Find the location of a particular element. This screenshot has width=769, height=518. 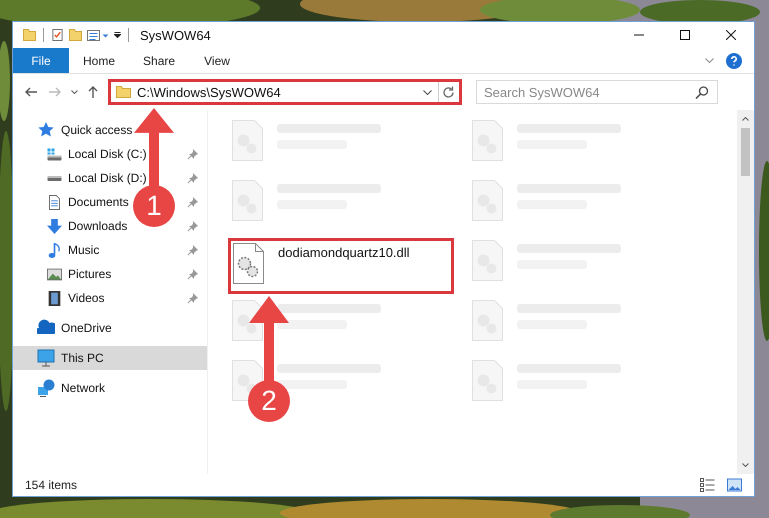

scroll-thumb is located at coordinates (745, 152).